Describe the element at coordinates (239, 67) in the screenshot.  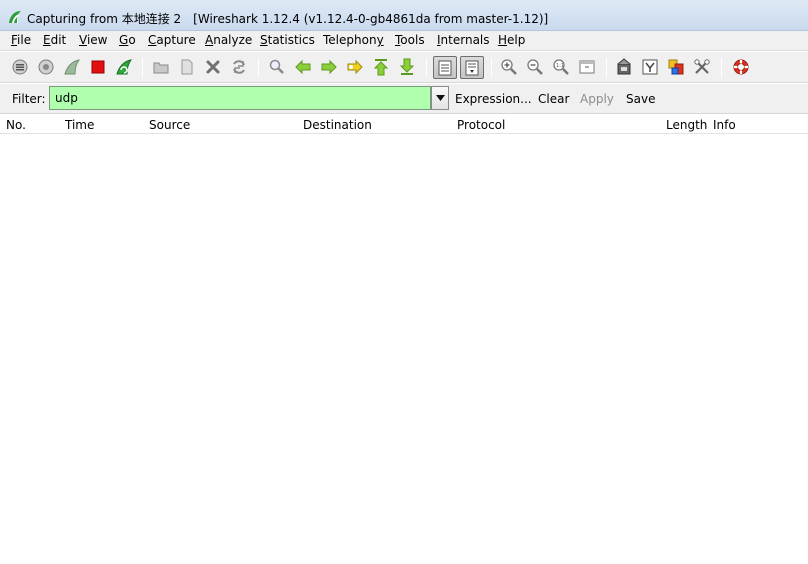
I see `reload-button` at that location.